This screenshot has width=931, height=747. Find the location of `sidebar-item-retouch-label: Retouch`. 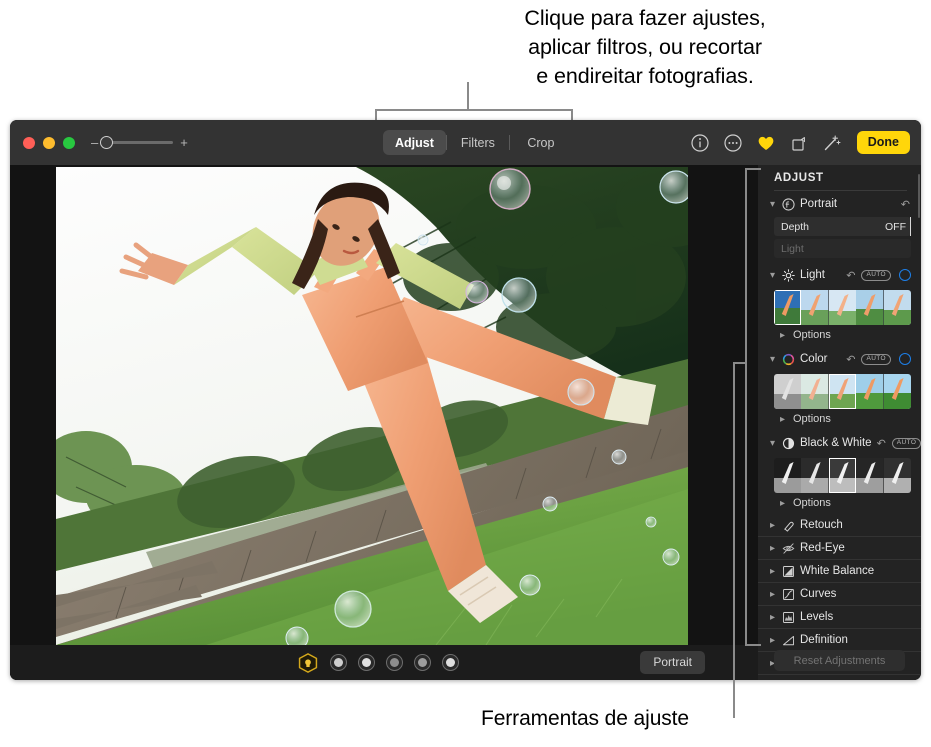

sidebar-item-retouch-label: Retouch is located at coordinates (821, 525).